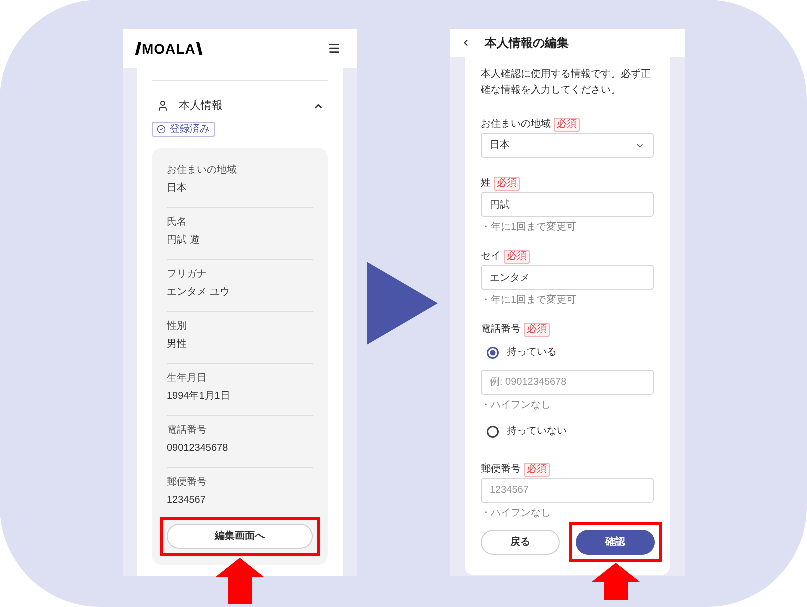  What do you see at coordinates (532, 353) in the screenshot?
I see `radio-label: 持っている` at bounding box center [532, 353].